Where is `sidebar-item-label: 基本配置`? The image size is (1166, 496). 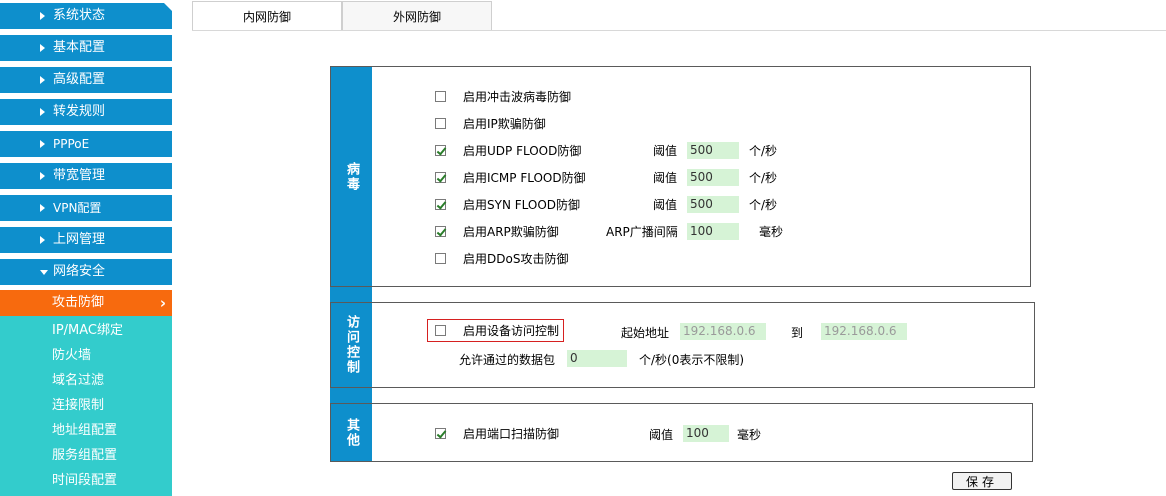 sidebar-item-label: 基本配置 is located at coordinates (79, 47).